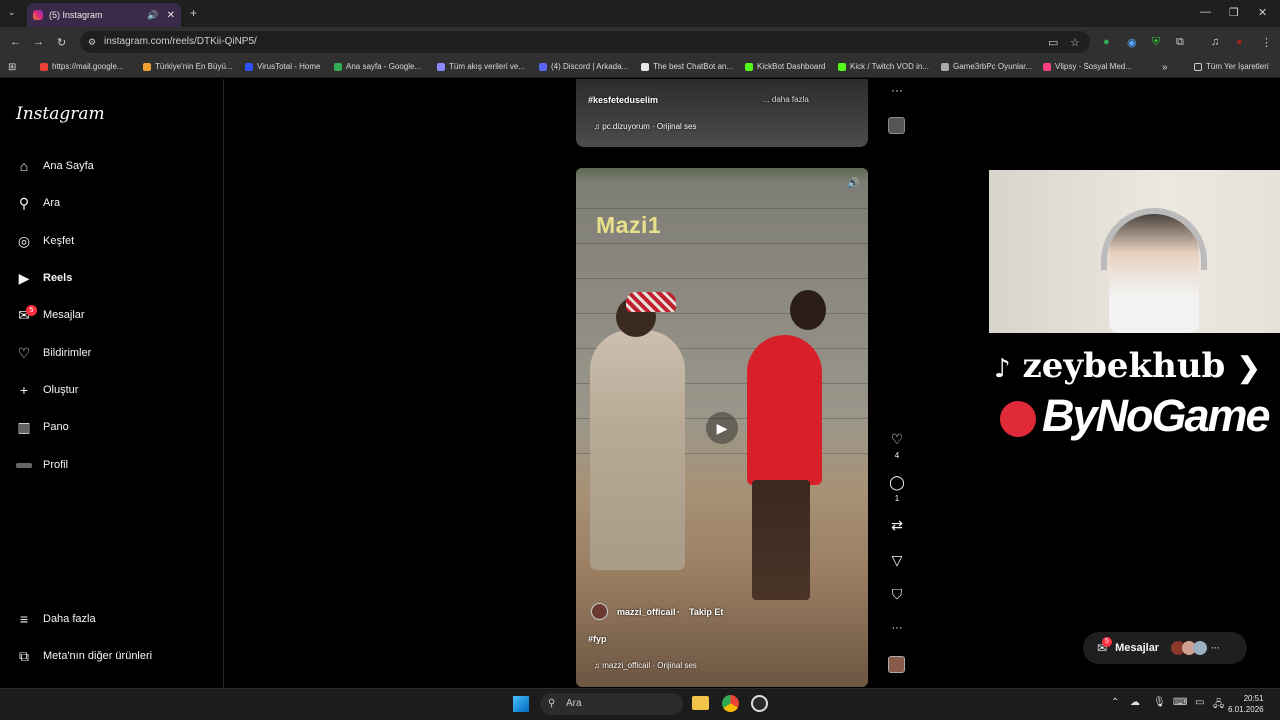 Image resolution: width=1280 pixels, height=720 pixels. I want to click on messages-pill-badge: 5, so click(1107, 642).